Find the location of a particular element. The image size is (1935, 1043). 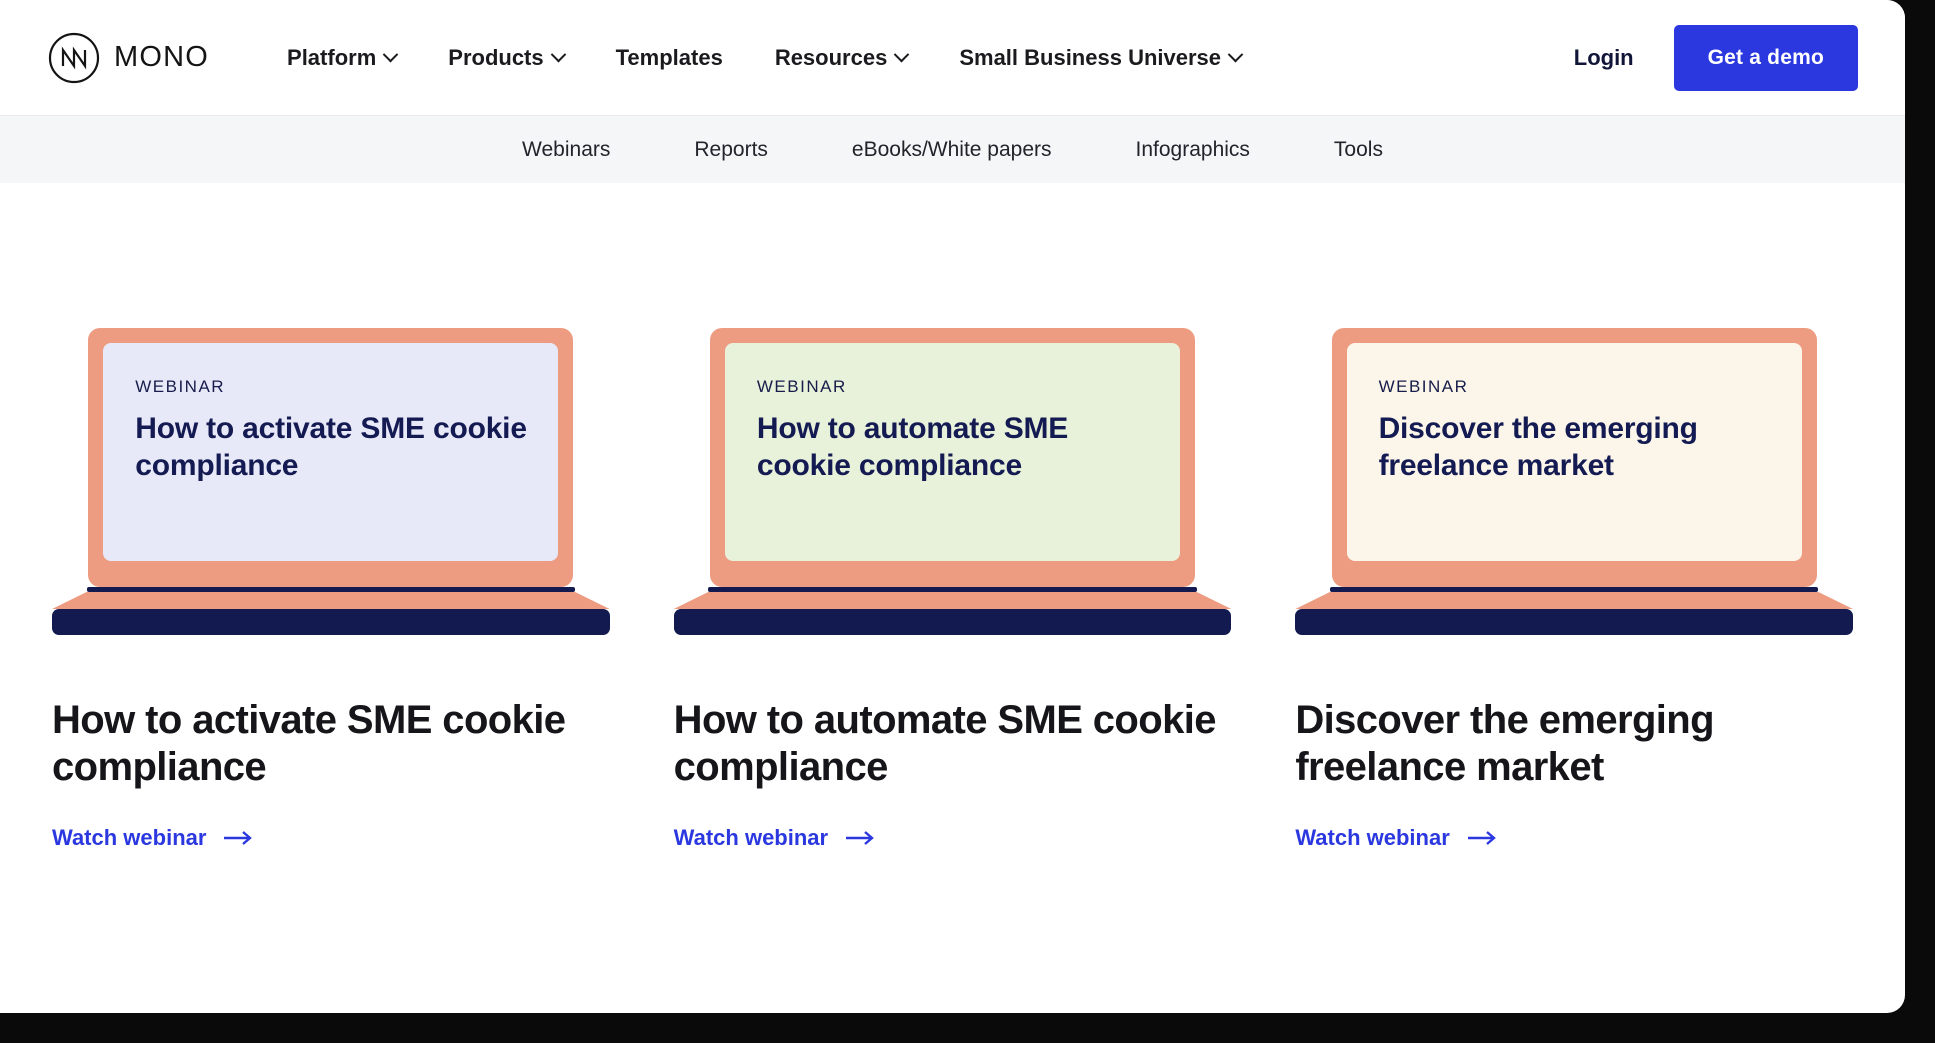

subnav-item-tools: Tools is located at coordinates (1358, 150).